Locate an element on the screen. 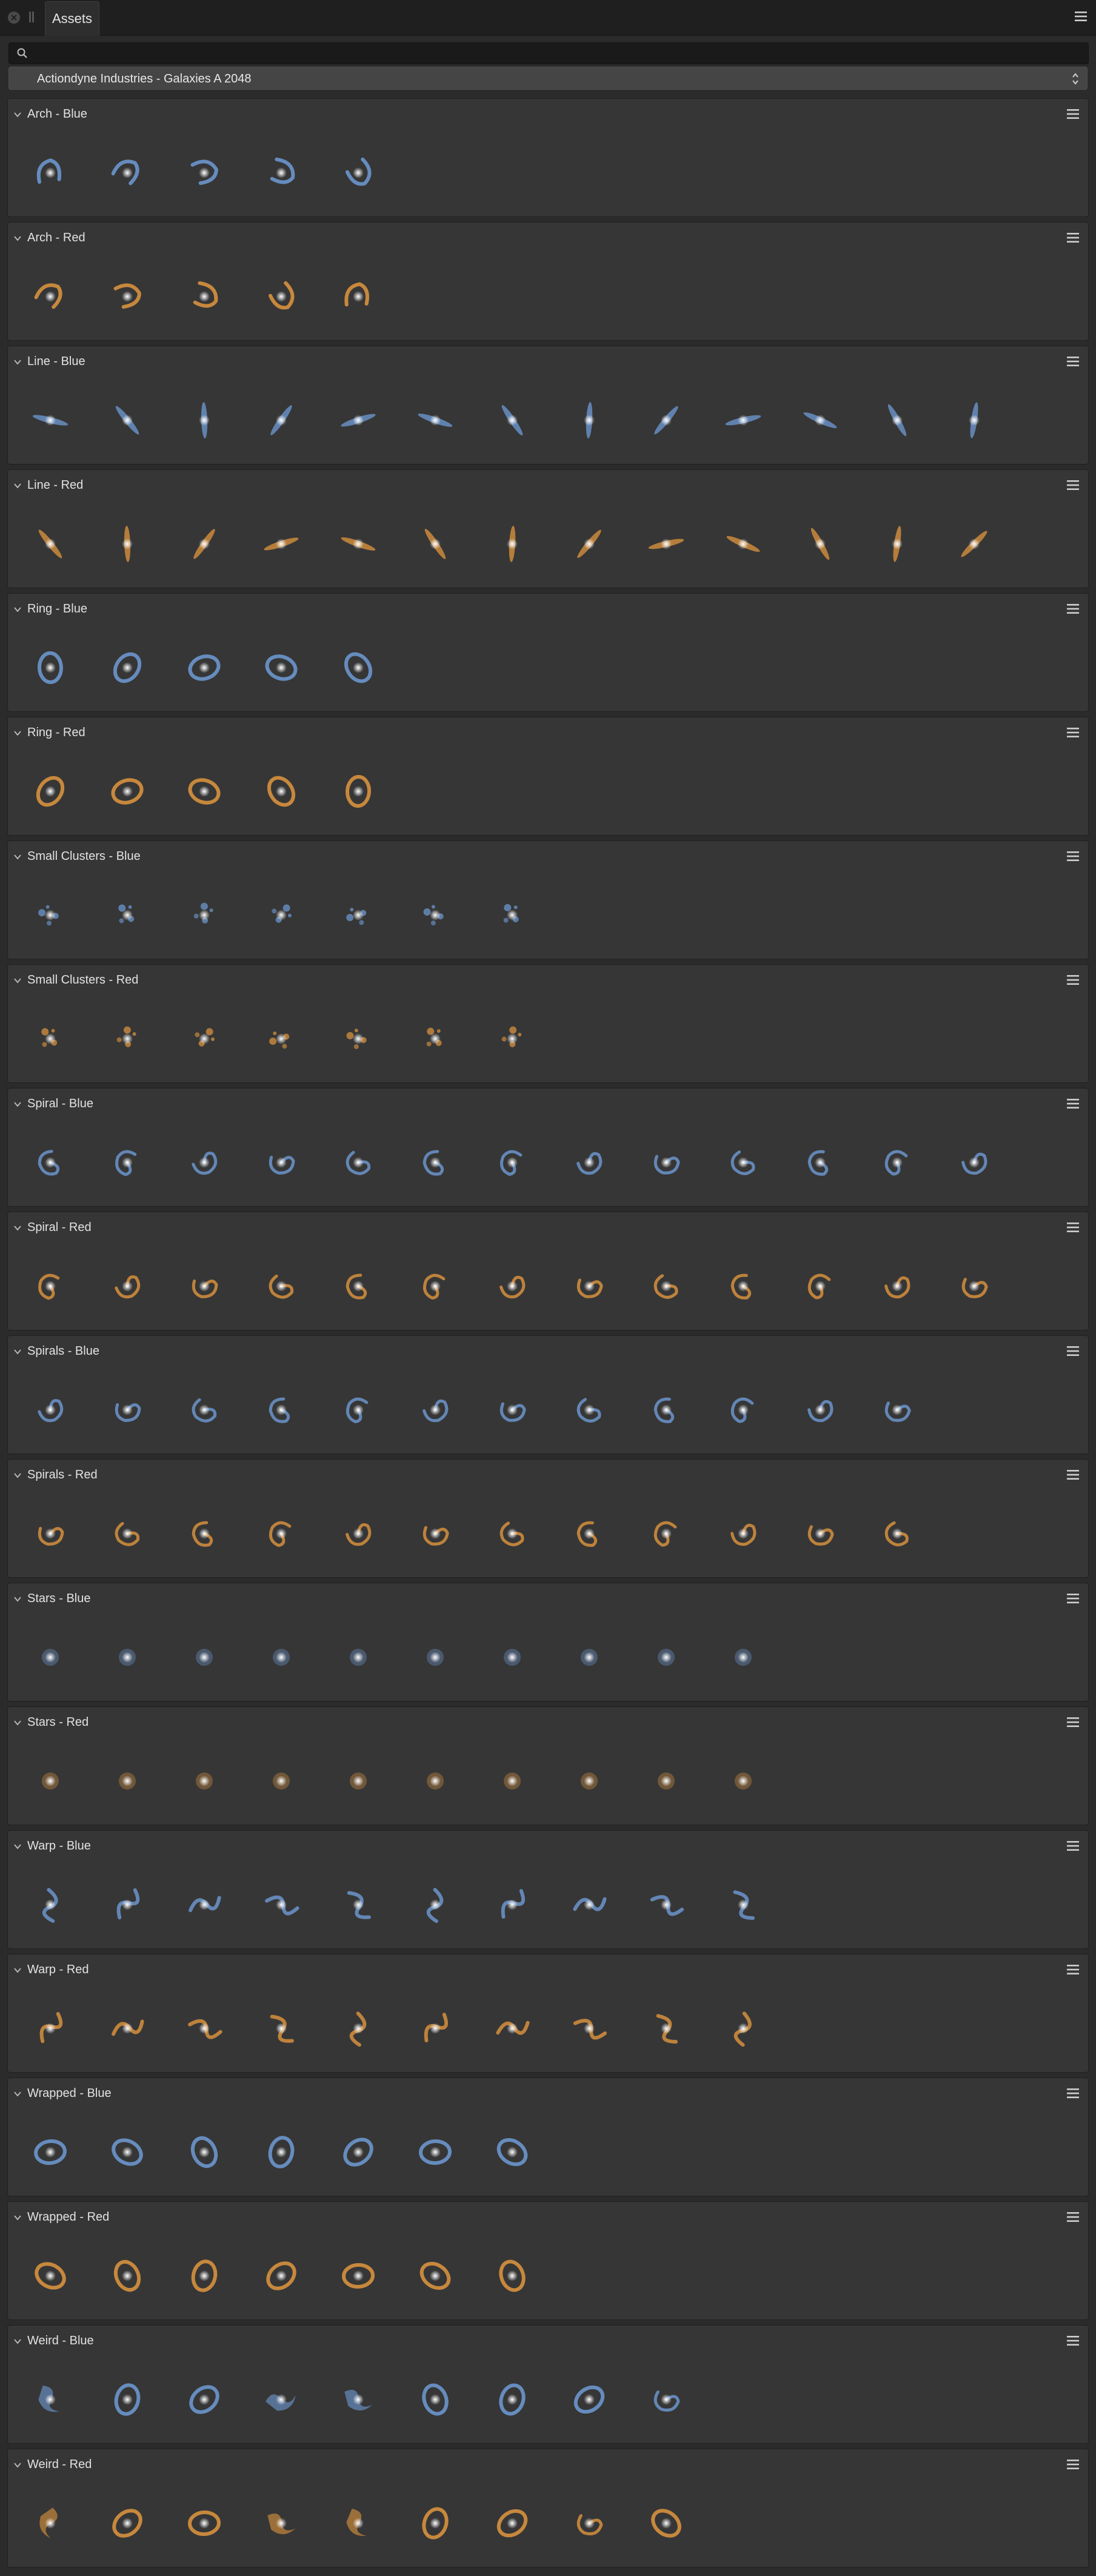 The height and width of the screenshot is (2576, 1096). section-title: Spiral - Blue is located at coordinates (60, 1104).